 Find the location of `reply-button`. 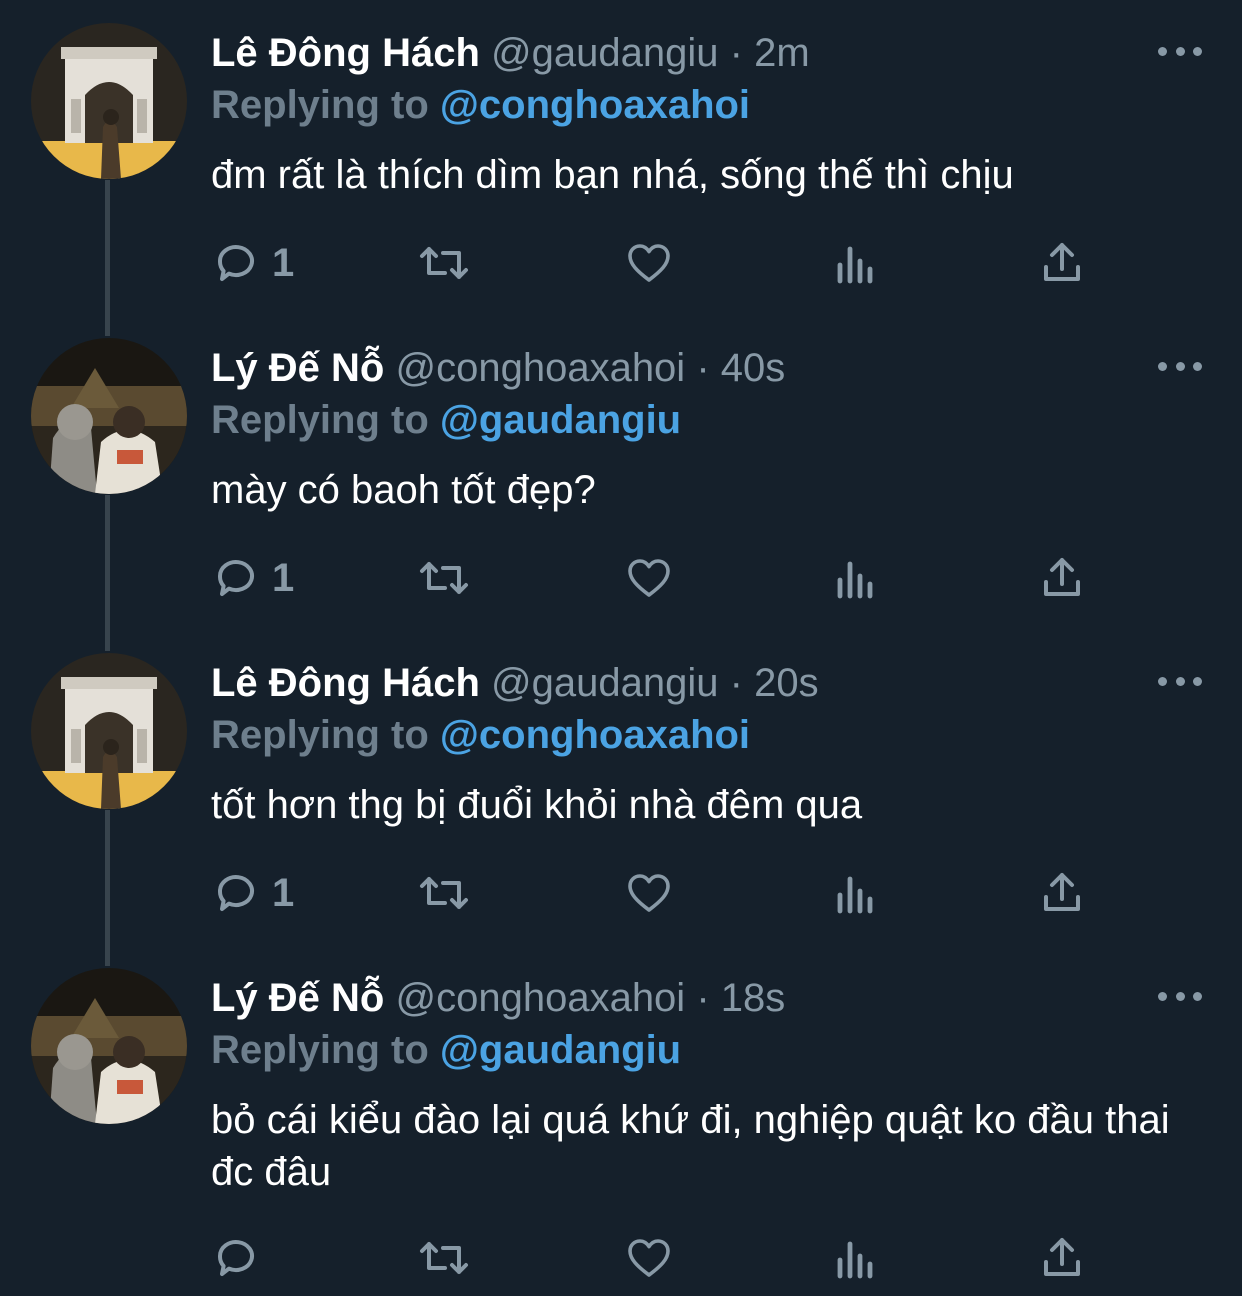

reply-button is located at coordinates (242, 1258).